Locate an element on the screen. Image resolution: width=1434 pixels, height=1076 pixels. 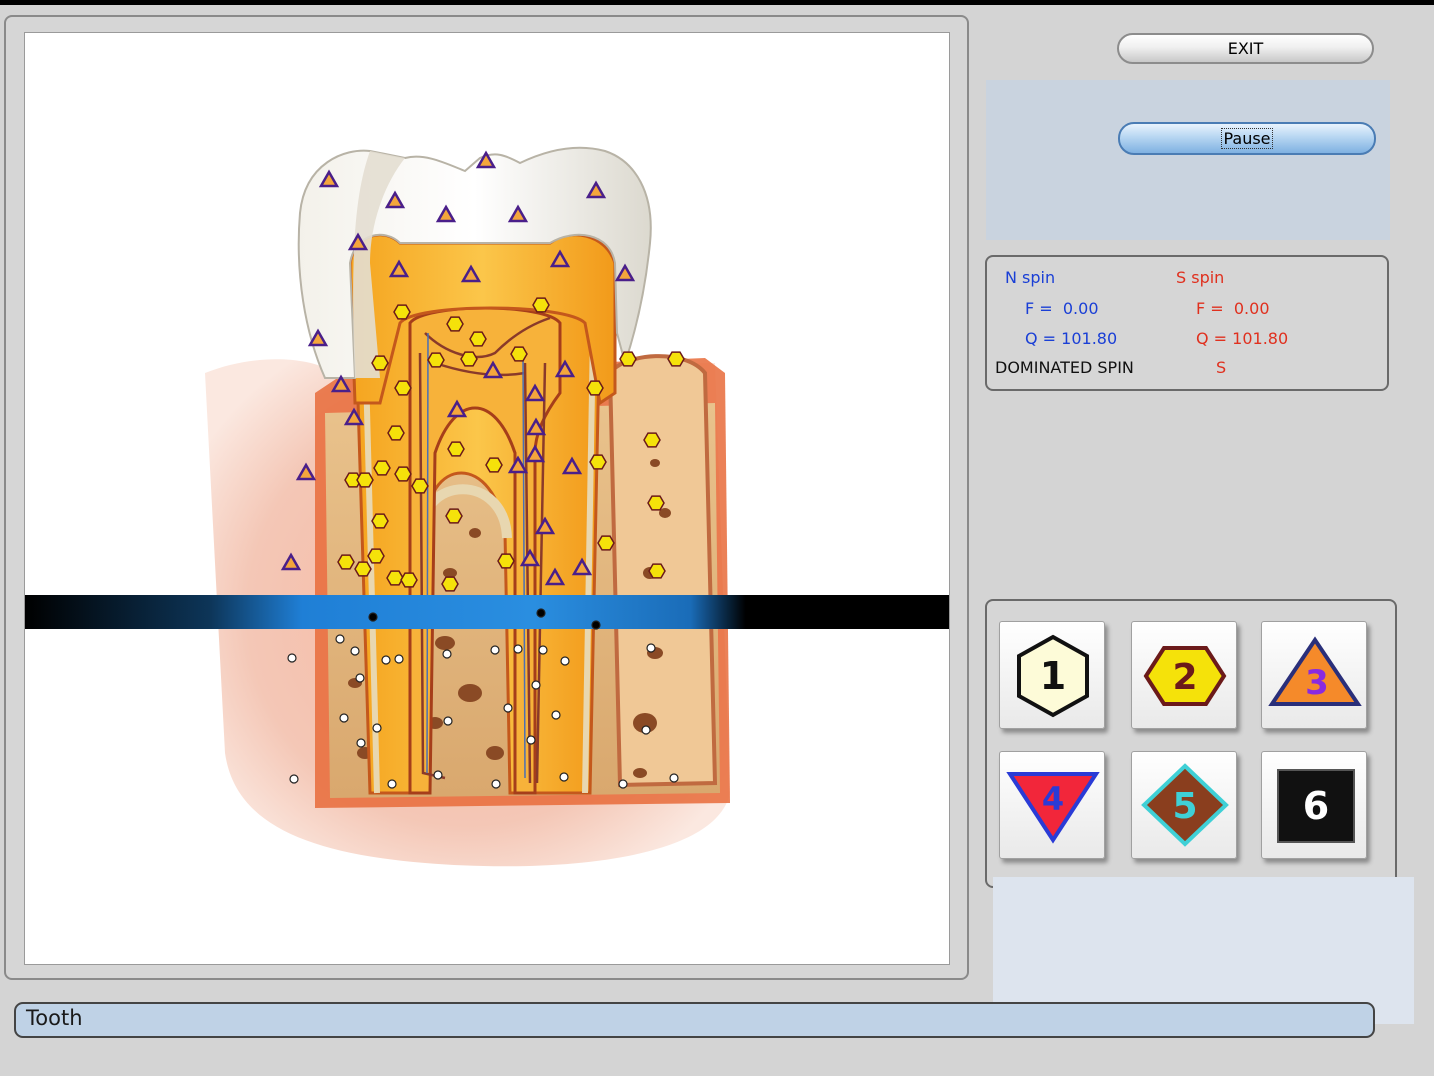
shape-button-2: 2 is located at coordinates (1184, 675).